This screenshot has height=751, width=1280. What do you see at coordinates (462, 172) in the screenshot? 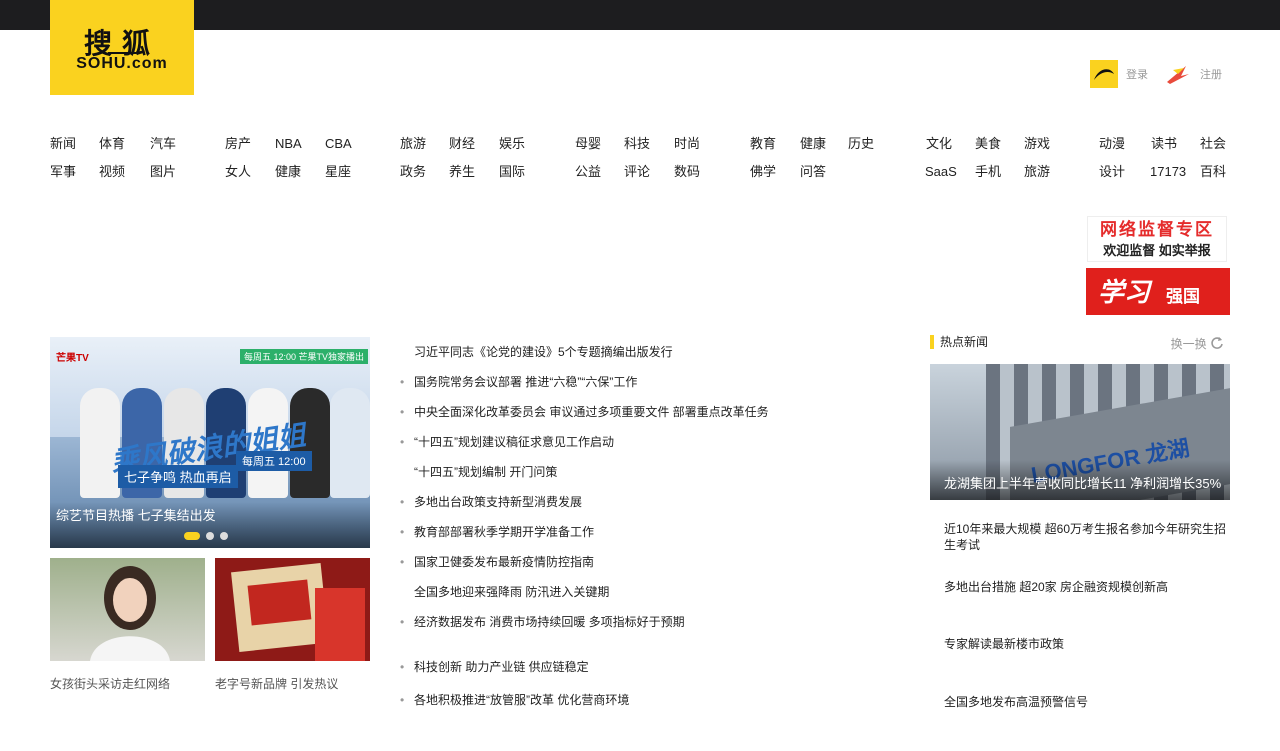
I see `nav-item: 养生` at bounding box center [462, 172].